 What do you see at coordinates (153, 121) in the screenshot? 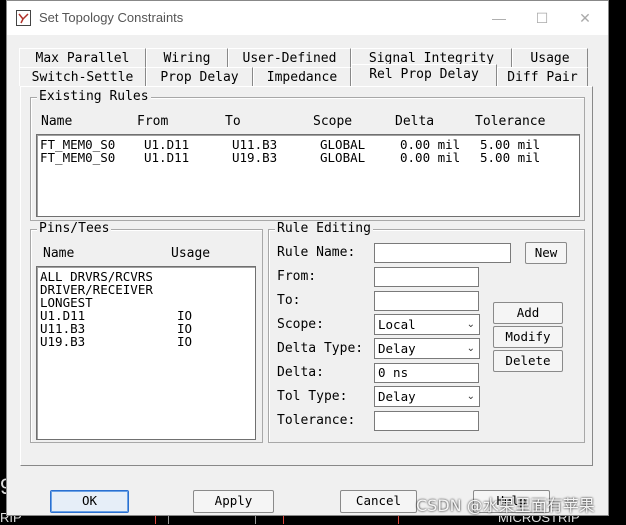
I see `column-header-from: From` at bounding box center [153, 121].